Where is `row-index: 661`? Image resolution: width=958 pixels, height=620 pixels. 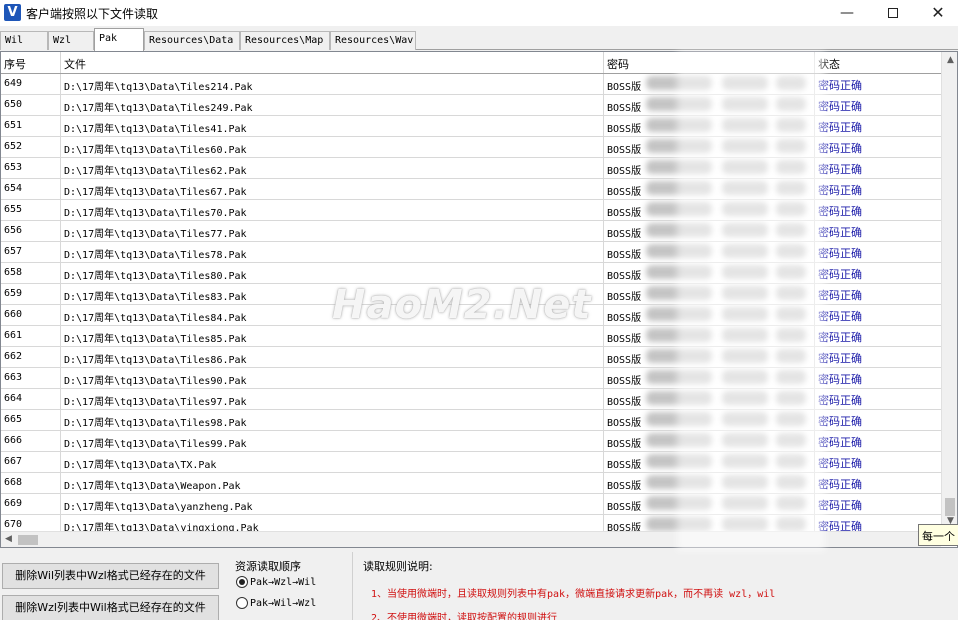
row-index: 661 is located at coordinates (31, 336).